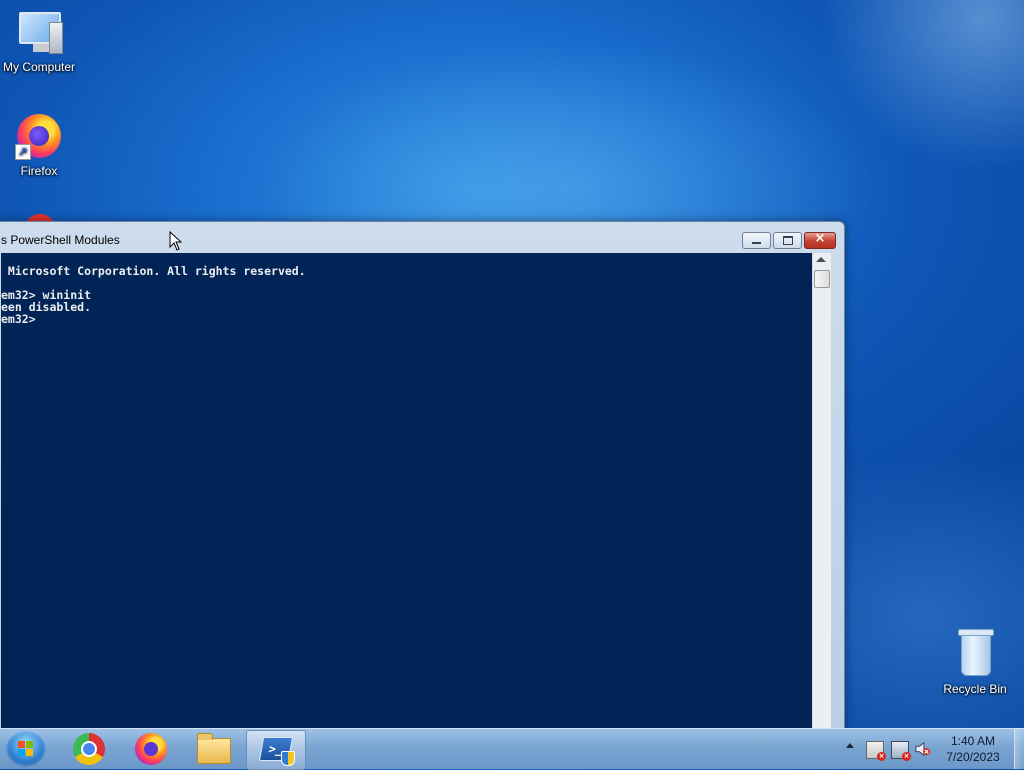 The width and height of the screenshot is (1024, 770). I want to click on maximize-icon, so click(788, 240).